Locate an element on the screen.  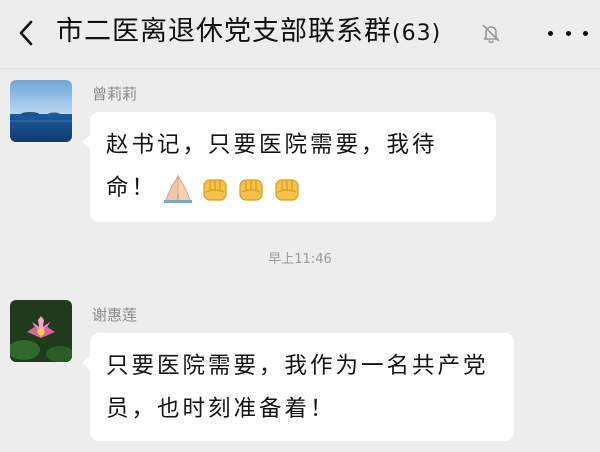
sender-name: 曾莉莉 is located at coordinates (115, 94).